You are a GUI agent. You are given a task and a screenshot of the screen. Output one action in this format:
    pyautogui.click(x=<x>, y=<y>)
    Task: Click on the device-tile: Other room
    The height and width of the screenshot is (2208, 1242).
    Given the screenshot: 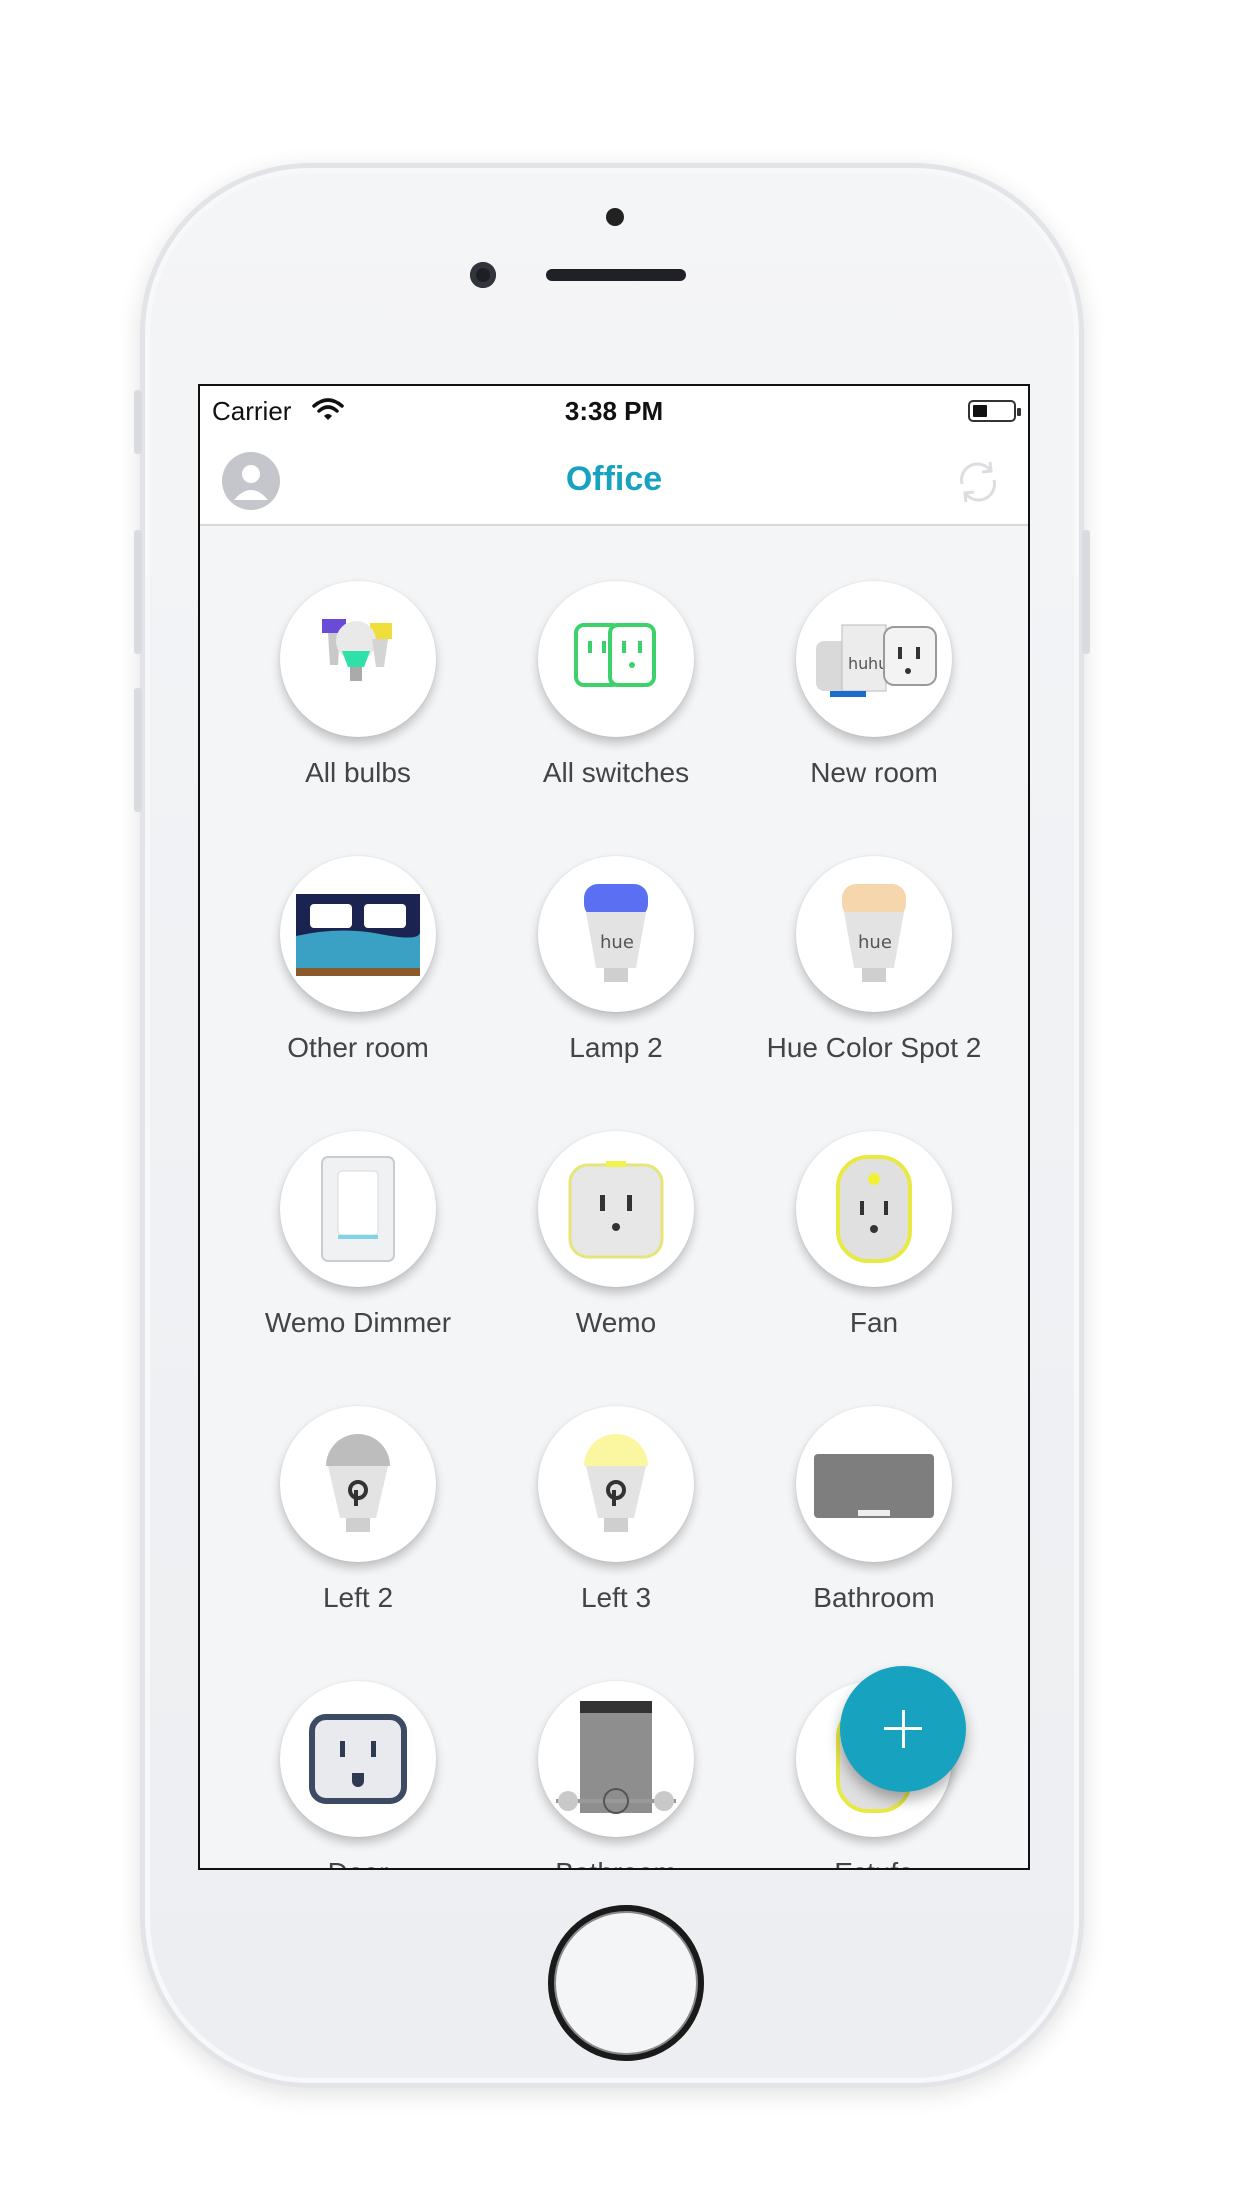 What is the action you would take?
    pyautogui.click(x=335, y=986)
    